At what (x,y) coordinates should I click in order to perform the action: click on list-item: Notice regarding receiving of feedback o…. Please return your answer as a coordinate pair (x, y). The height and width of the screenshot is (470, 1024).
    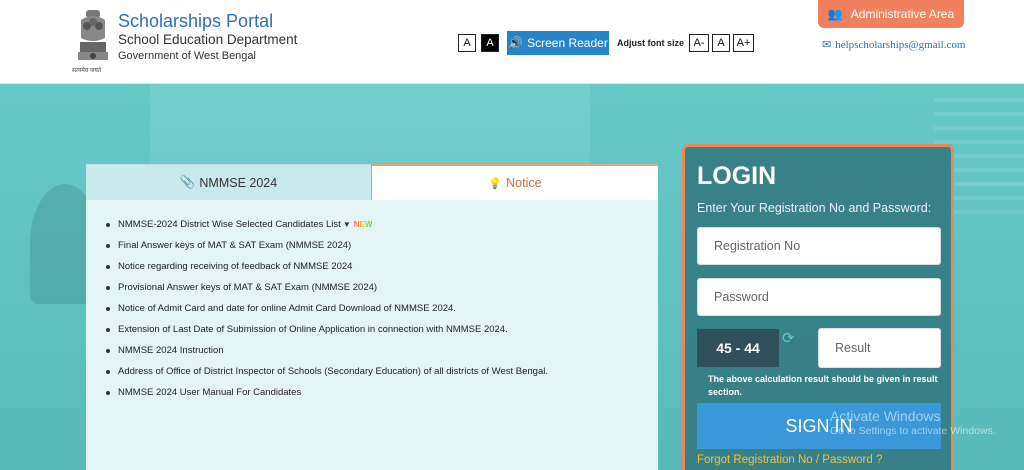
    Looking at the image, I should click on (327, 266).